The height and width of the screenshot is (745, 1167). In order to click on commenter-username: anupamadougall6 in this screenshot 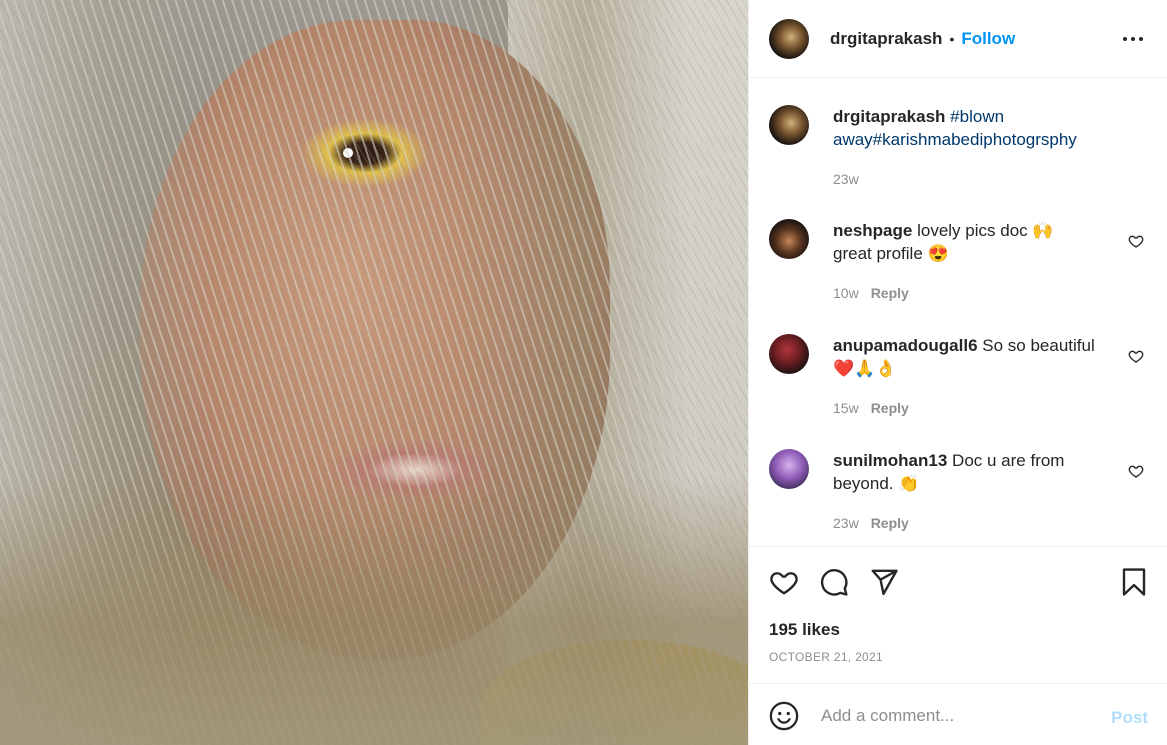, I will do `click(905, 345)`.